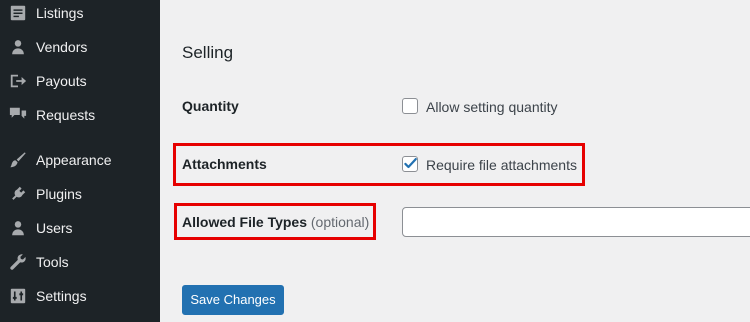 The width and height of the screenshot is (750, 322). I want to click on wrench-icon, so click(18, 262).